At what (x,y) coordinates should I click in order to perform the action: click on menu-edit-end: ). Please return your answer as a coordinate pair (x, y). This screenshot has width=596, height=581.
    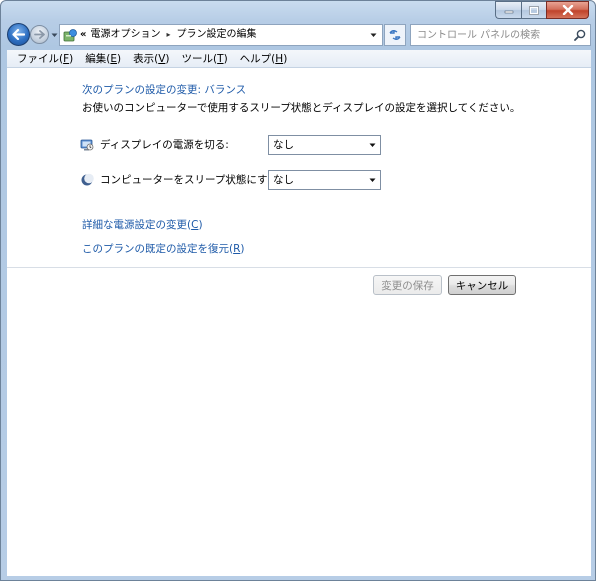
    Looking at the image, I should click on (119, 59).